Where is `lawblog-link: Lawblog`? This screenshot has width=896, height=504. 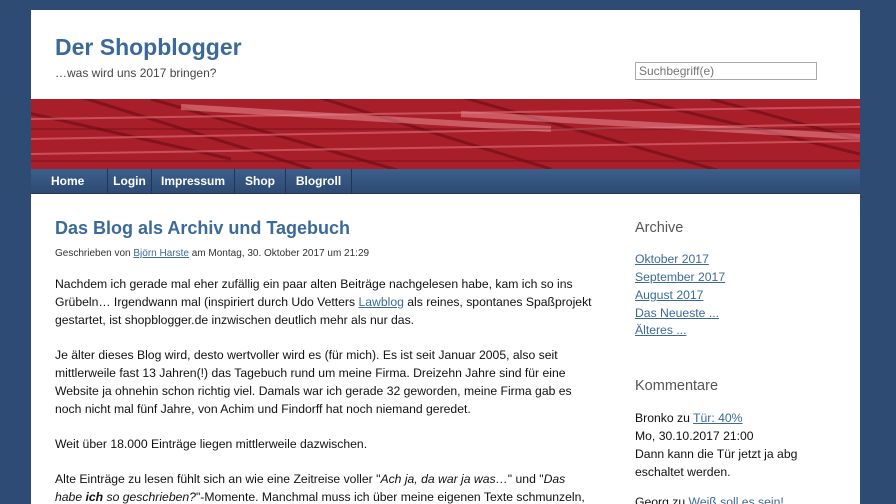
lawblog-link: Lawblog is located at coordinates (380, 302).